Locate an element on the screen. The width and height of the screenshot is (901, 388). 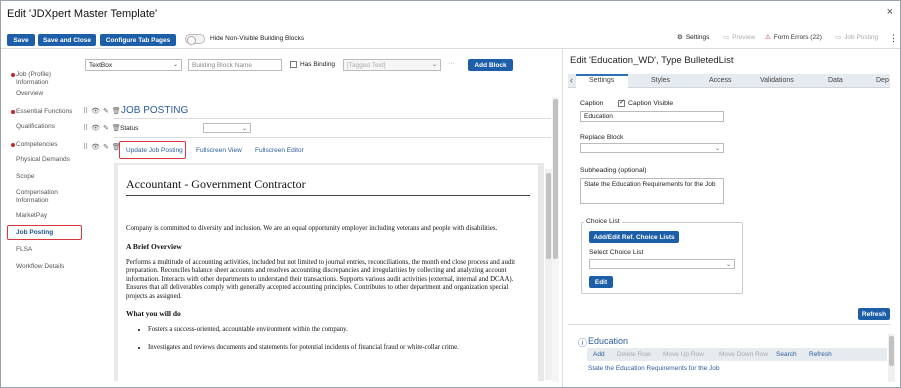
sidebar-item-workflow-details: Workflow Details is located at coordinates (50, 267).